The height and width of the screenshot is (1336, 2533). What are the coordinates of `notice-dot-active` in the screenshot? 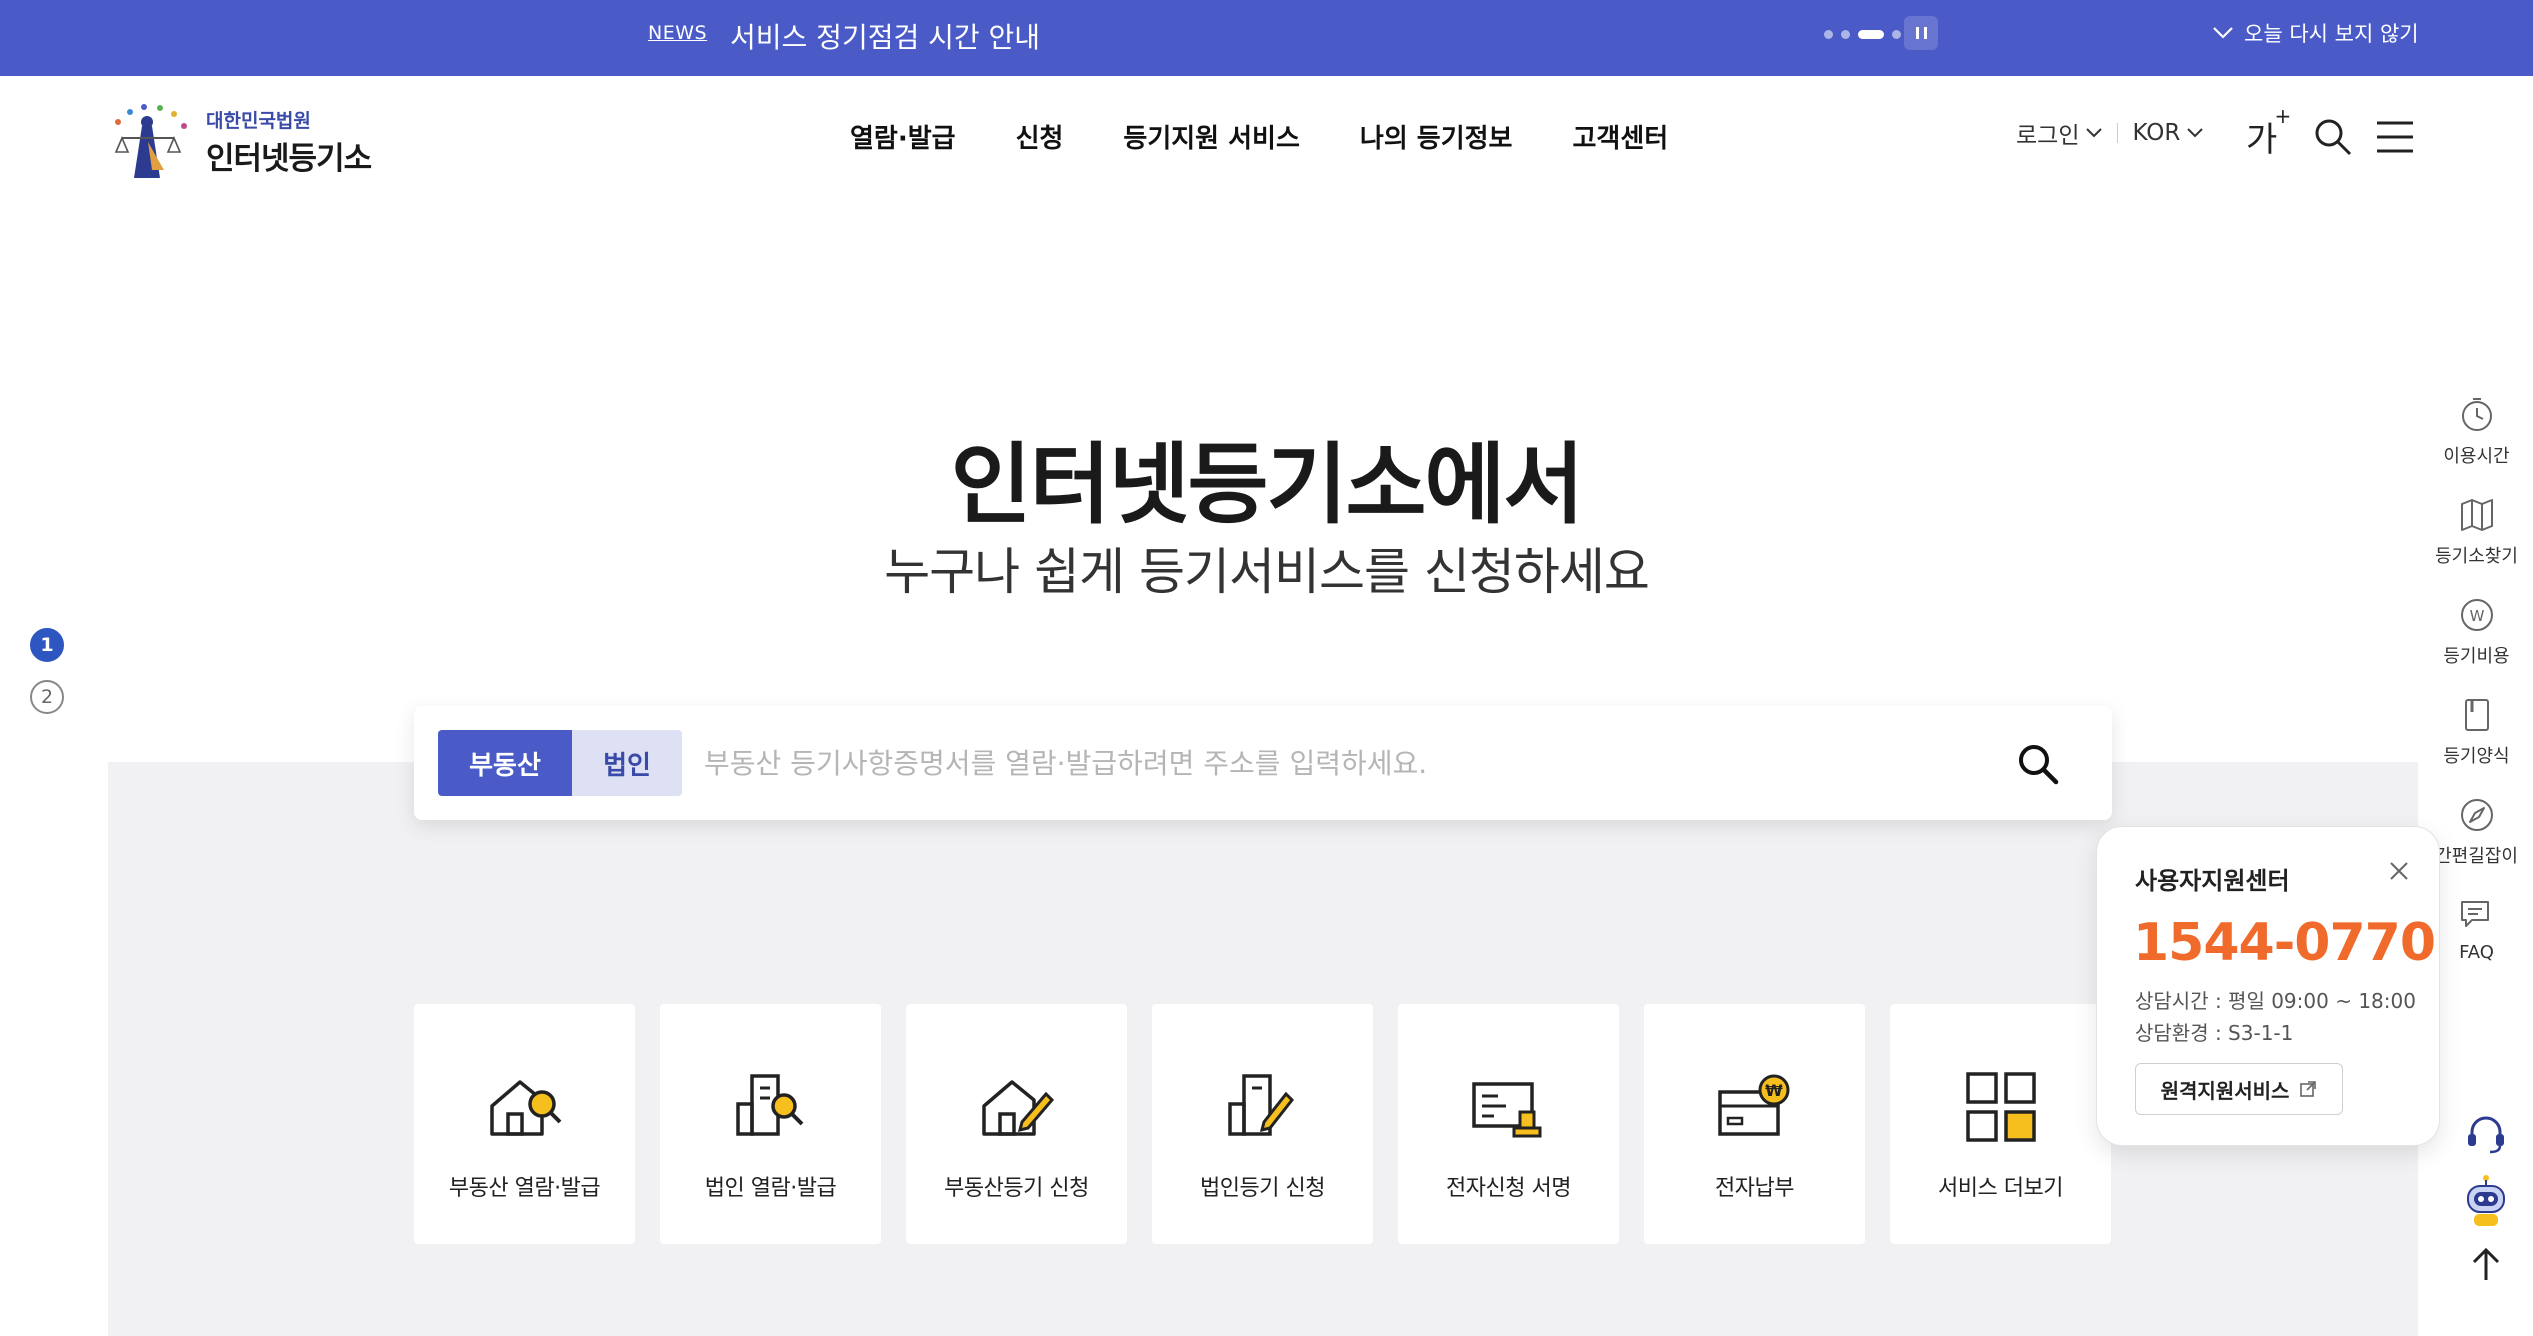 It's located at (1871, 34).